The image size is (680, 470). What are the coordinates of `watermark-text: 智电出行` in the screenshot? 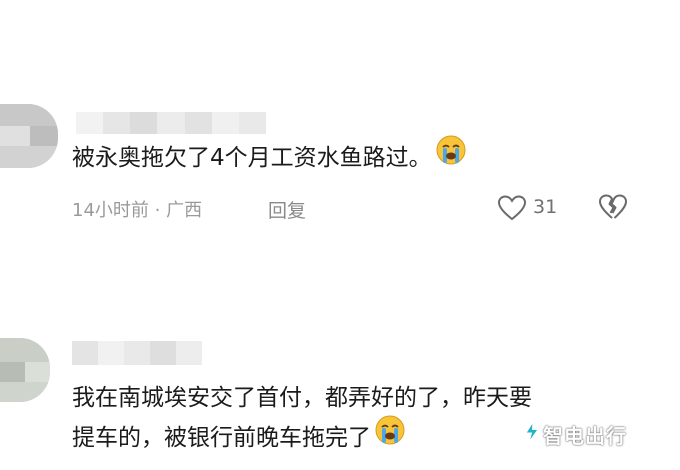 It's located at (585, 435).